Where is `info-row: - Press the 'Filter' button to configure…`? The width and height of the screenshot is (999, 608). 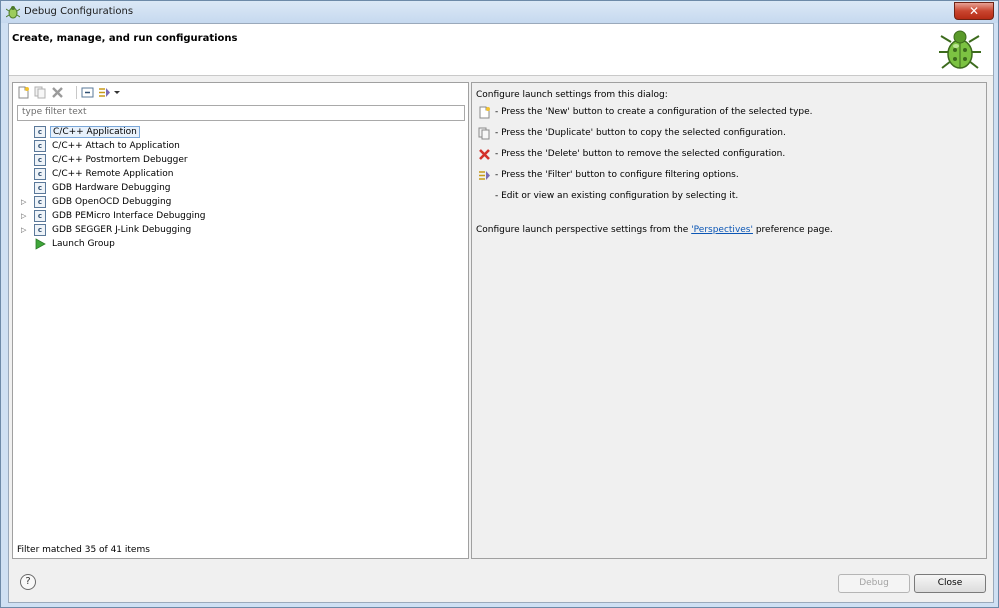 info-row: - Press the 'Filter' button to configure… is located at coordinates (726, 176).